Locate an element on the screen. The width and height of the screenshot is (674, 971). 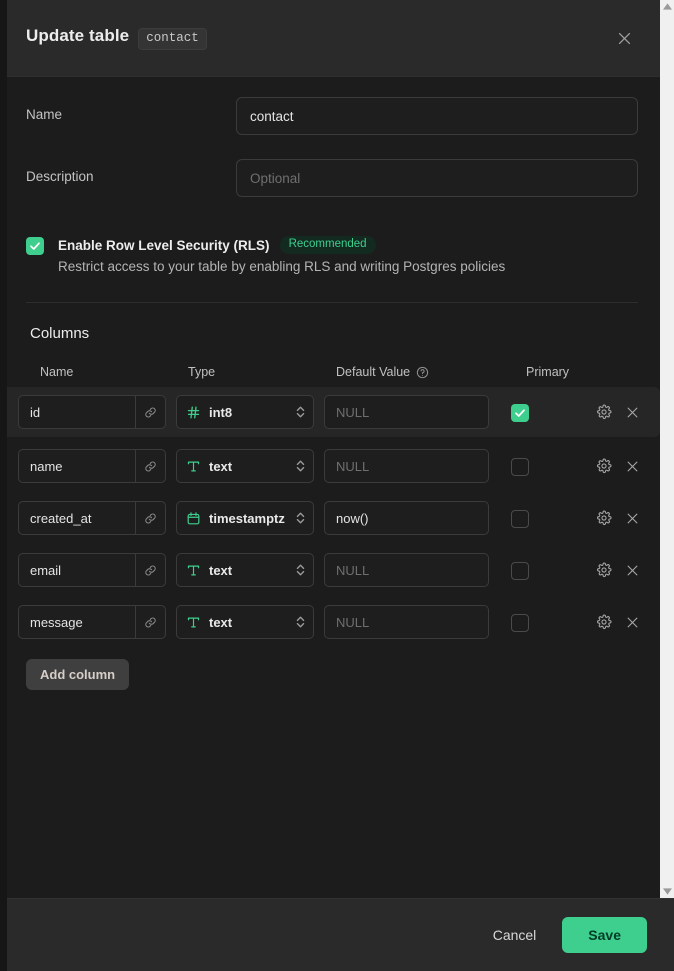
column-name-input: created_at is located at coordinates (92, 518).